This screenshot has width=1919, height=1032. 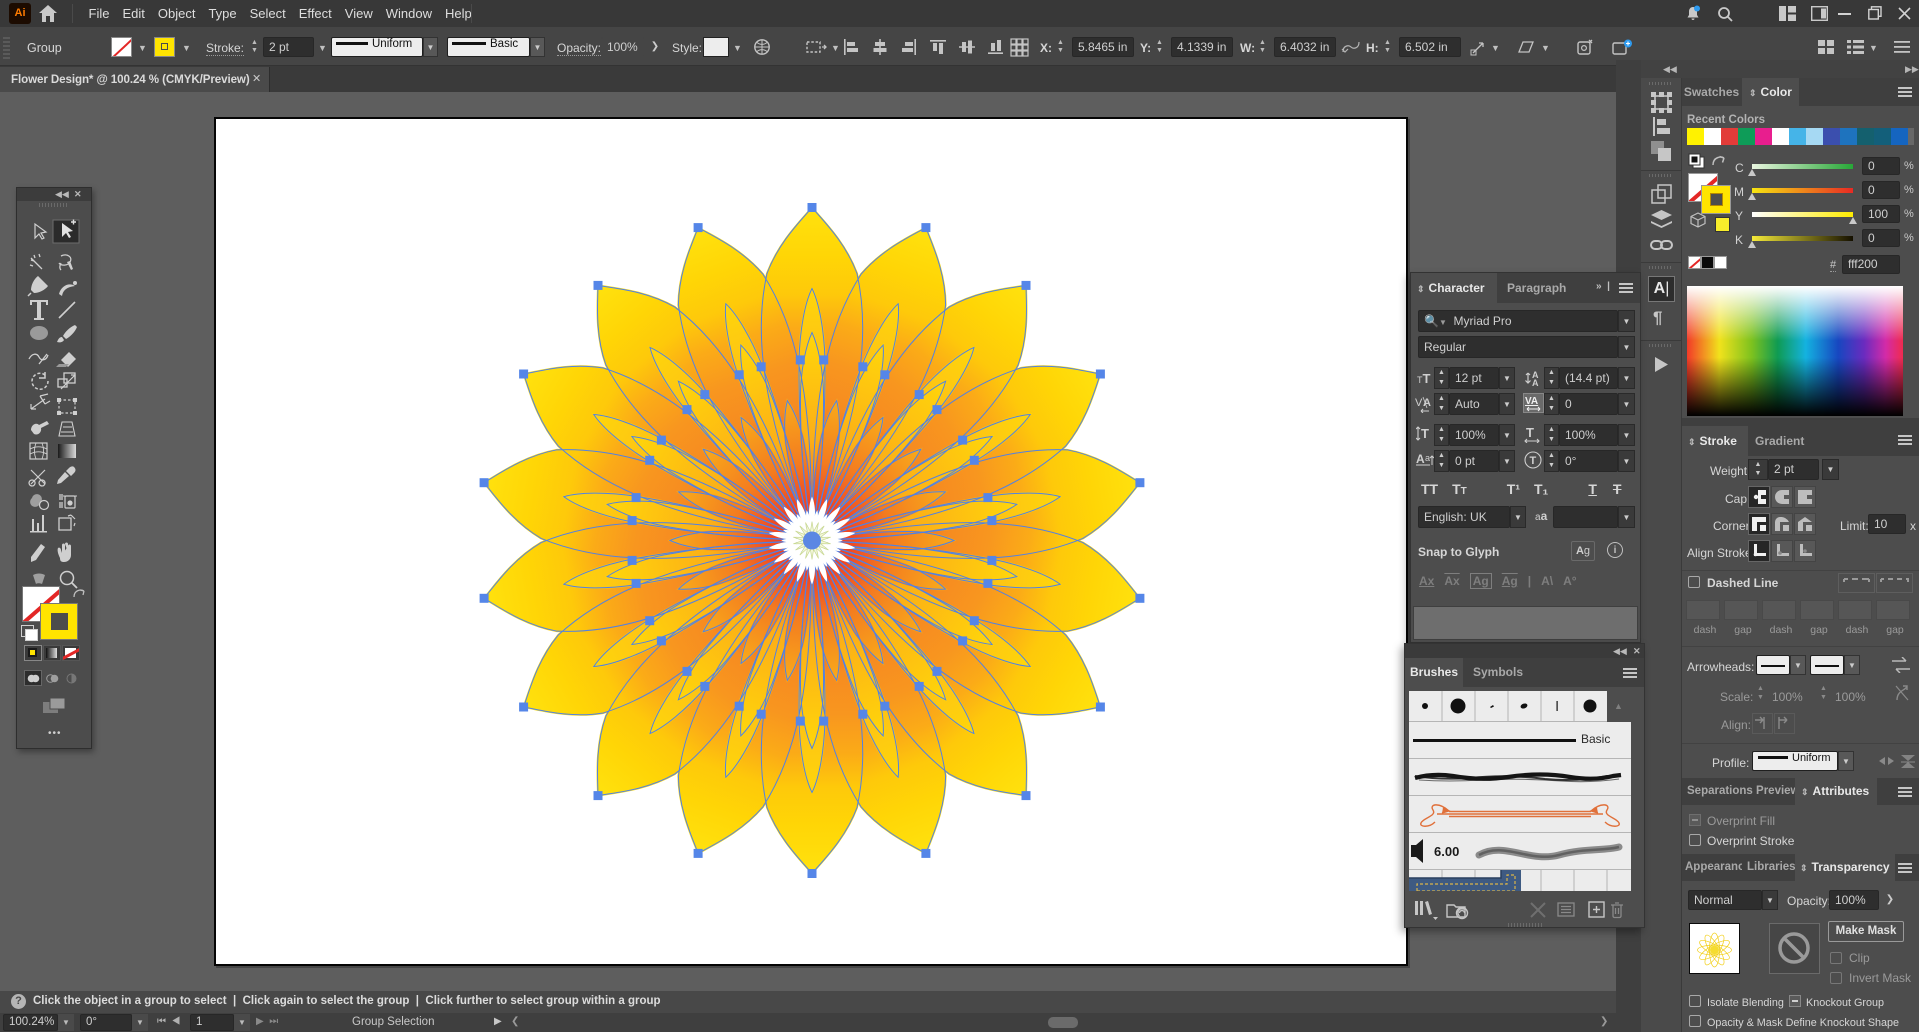 I want to click on svg-text: VA, so click(x=1531, y=401).